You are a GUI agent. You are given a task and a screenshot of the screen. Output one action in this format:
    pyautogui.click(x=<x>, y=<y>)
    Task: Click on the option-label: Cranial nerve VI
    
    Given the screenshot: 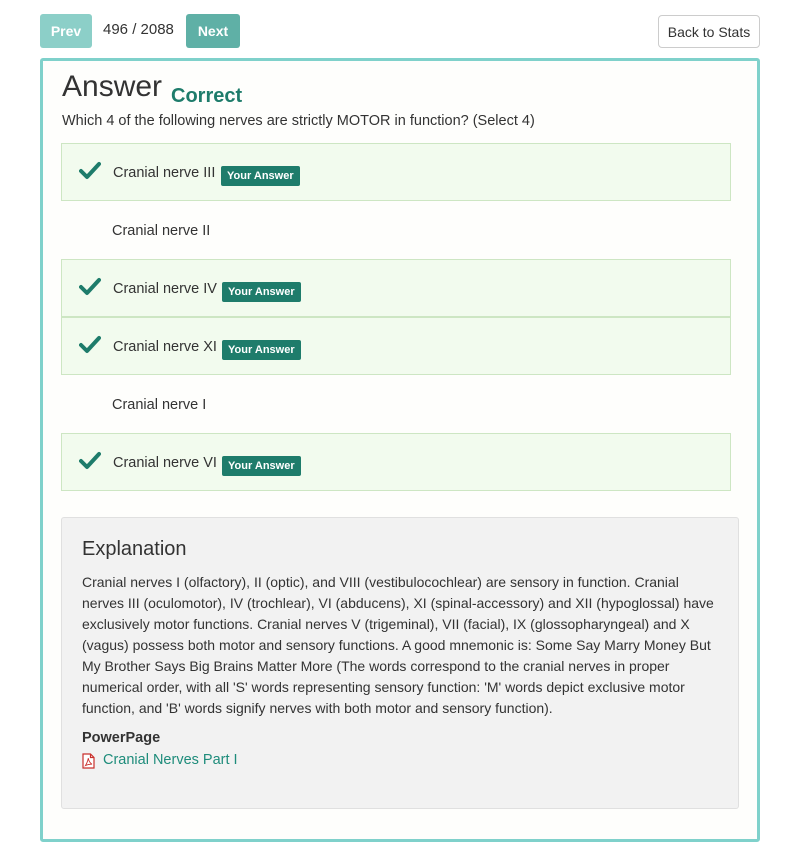 What is the action you would take?
    pyautogui.click(x=165, y=463)
    